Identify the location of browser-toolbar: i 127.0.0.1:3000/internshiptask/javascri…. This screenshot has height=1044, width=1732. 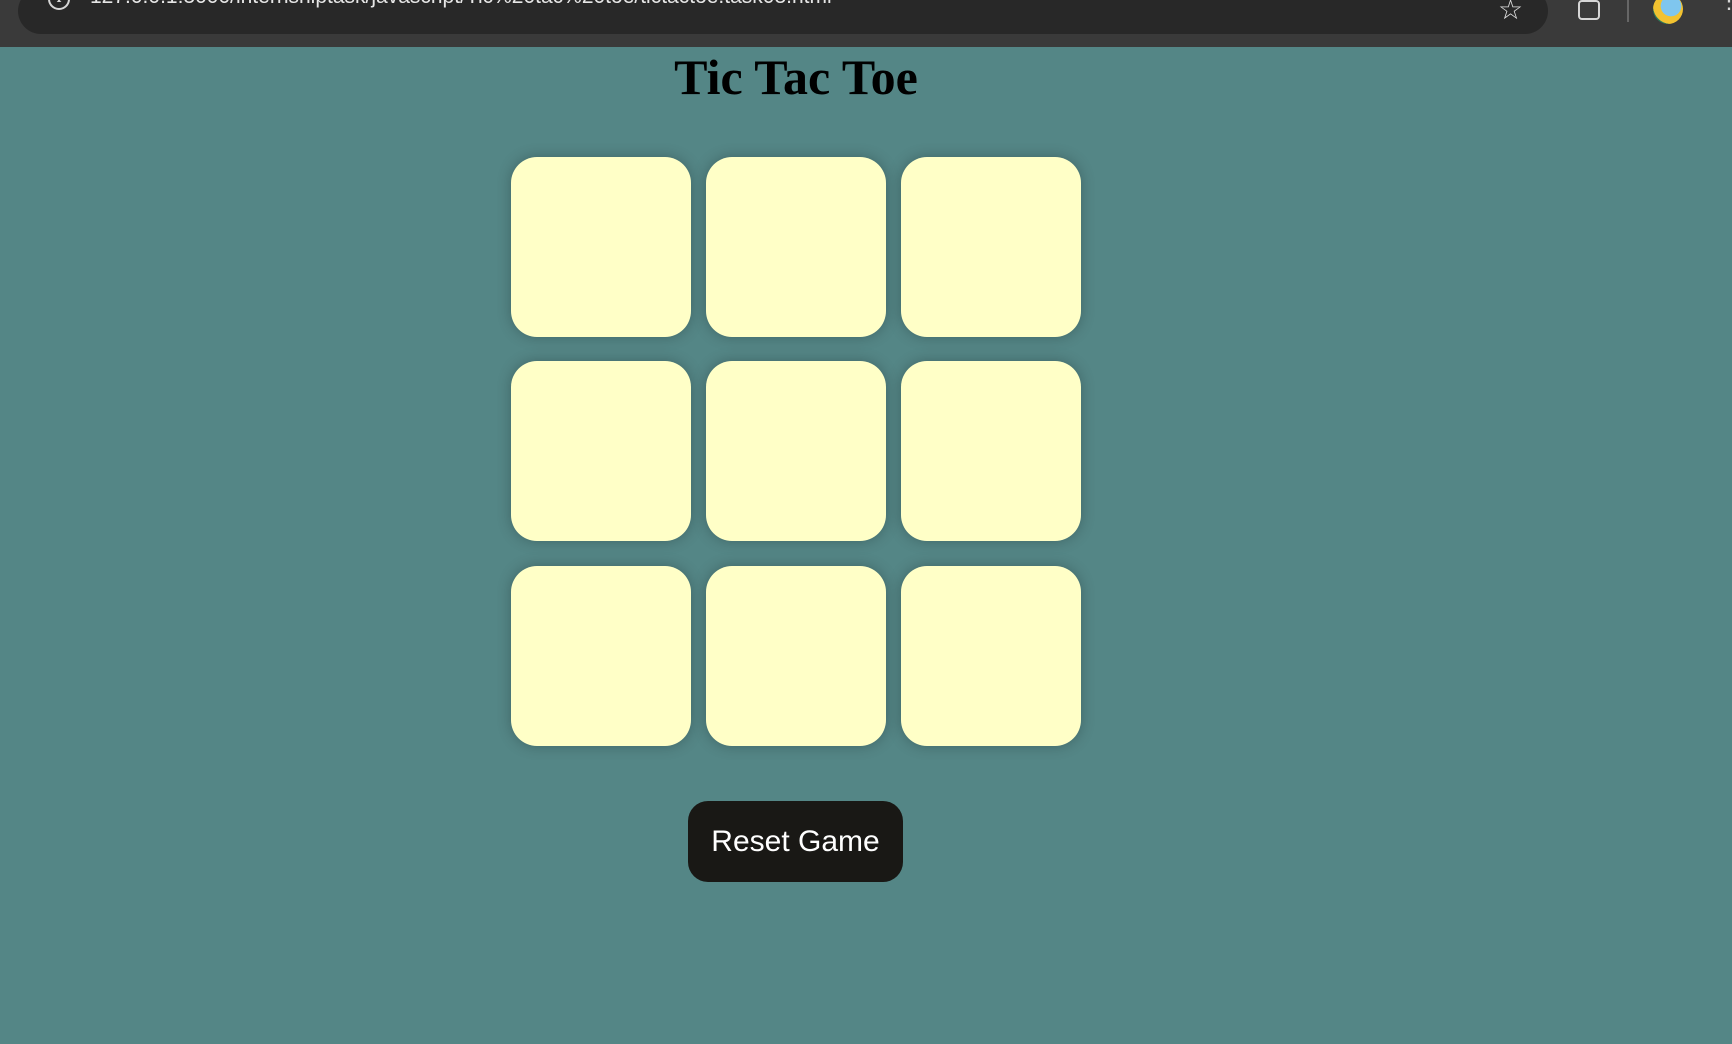
(866, 23).